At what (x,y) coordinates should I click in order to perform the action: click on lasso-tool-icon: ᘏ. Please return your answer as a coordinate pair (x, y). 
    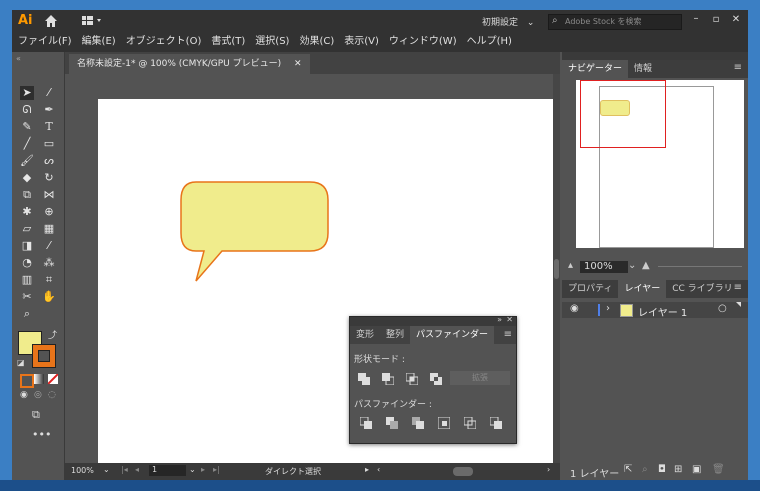
    Looking at the image, I should click on (27, 110).